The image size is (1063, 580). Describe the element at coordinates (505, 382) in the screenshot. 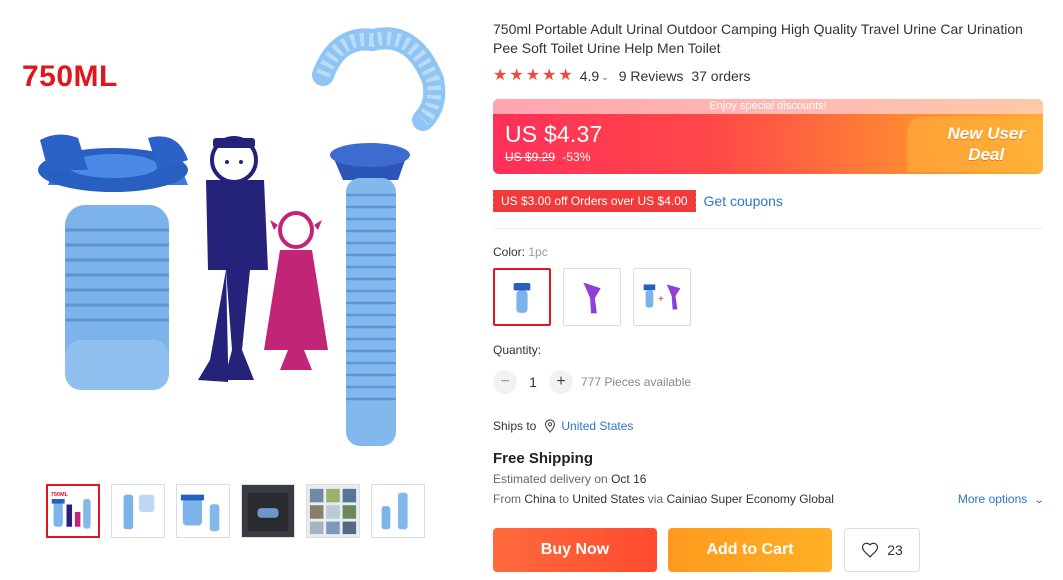

I see `quantity-decrease-button: −` at that location.